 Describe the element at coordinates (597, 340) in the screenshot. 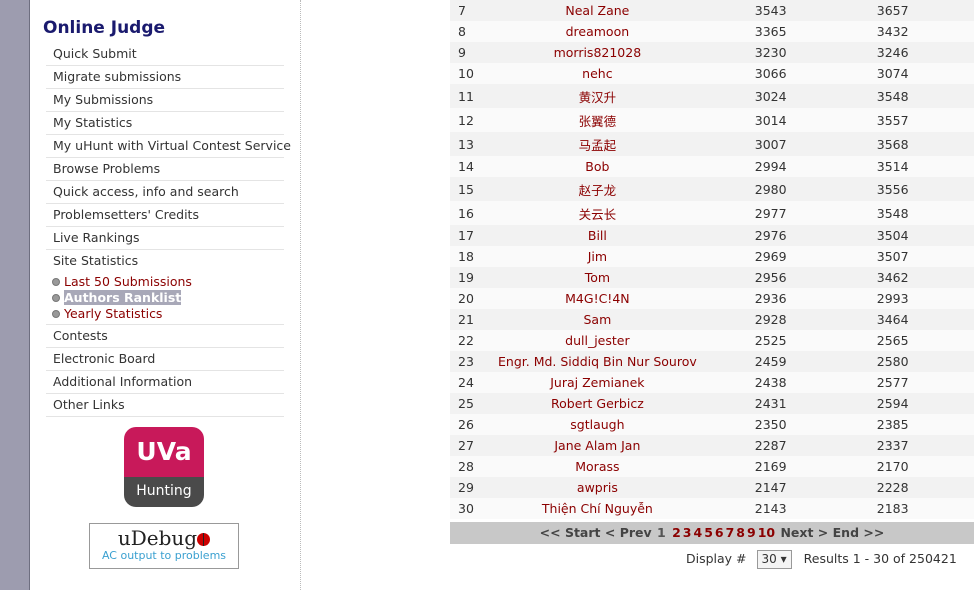

I see `author-name-link: dull_jester` at that location.